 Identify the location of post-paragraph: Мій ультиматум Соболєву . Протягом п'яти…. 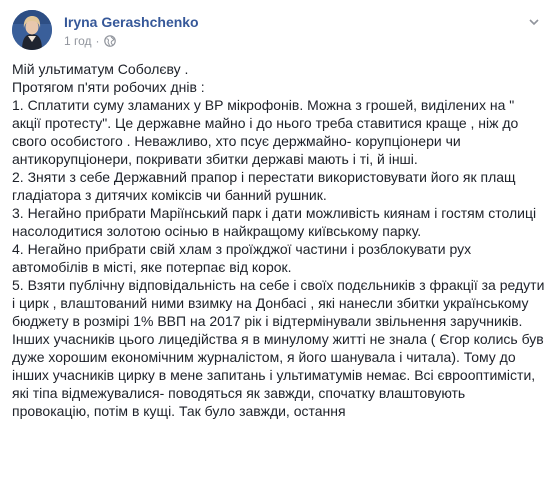
(108, 78).